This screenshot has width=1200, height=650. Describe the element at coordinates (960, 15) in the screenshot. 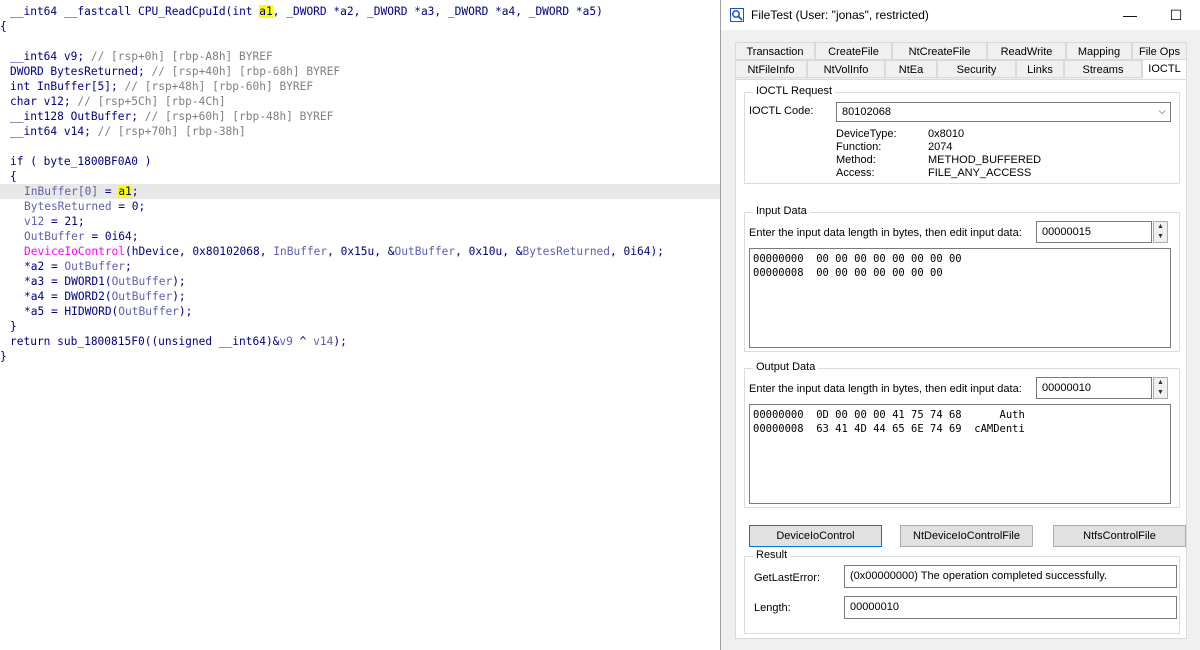

I see `title-bar: FileTest (User: "jonas", restricted) — ☐` at that location.